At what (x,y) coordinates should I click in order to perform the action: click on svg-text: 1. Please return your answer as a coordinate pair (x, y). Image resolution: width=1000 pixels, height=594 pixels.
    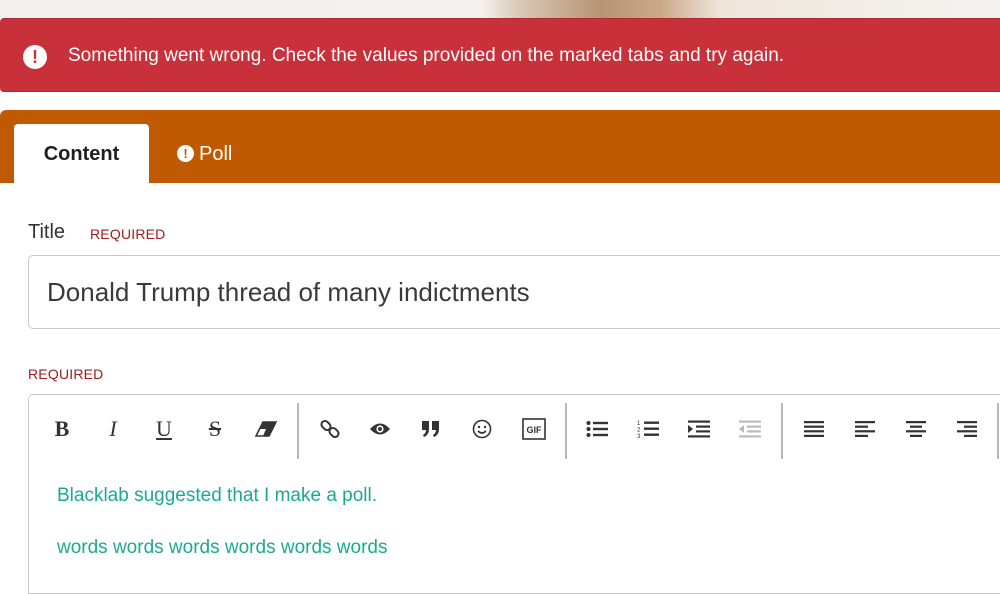
    Looking at the image, I should click on (639, 424).